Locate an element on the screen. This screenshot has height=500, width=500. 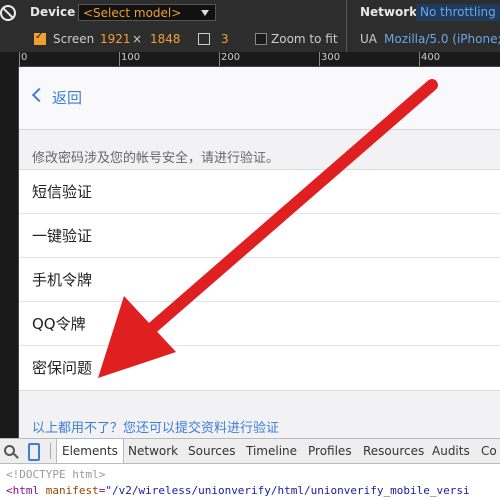
device-mode-icon is located at coordinates (34, 452).